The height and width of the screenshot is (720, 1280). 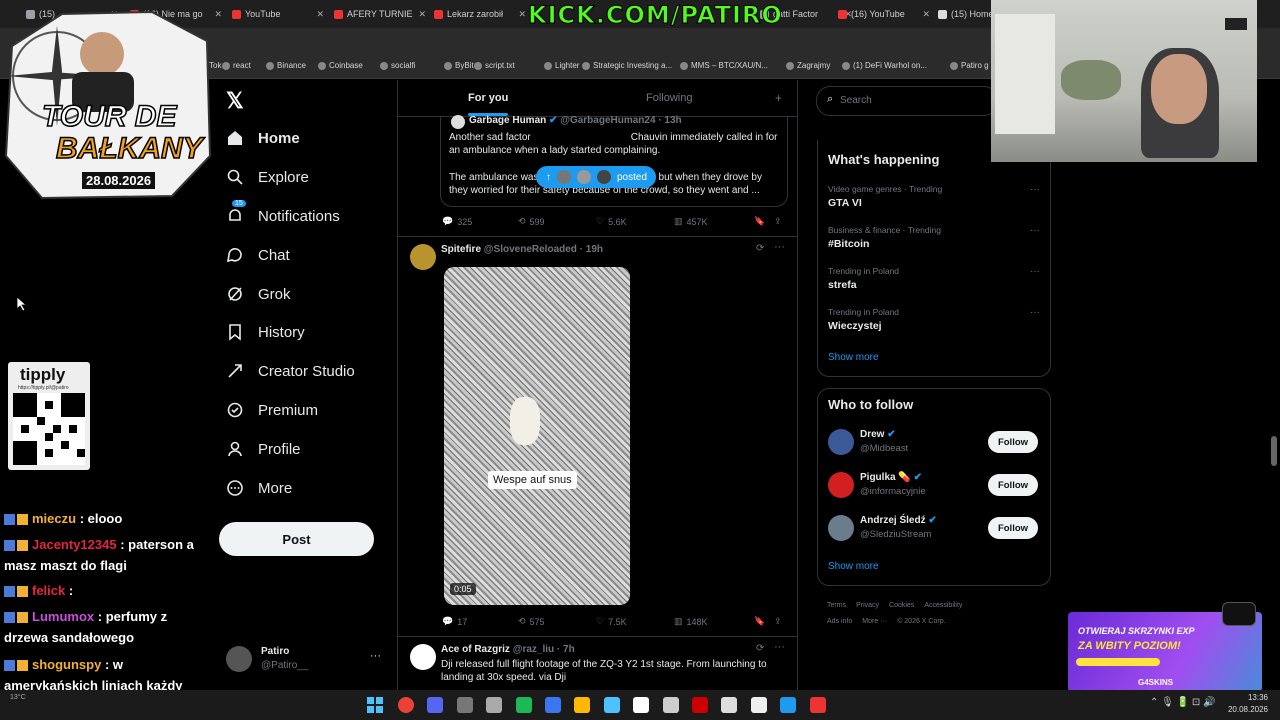 I want to click on folder-icon, so click(x=582, y=705).